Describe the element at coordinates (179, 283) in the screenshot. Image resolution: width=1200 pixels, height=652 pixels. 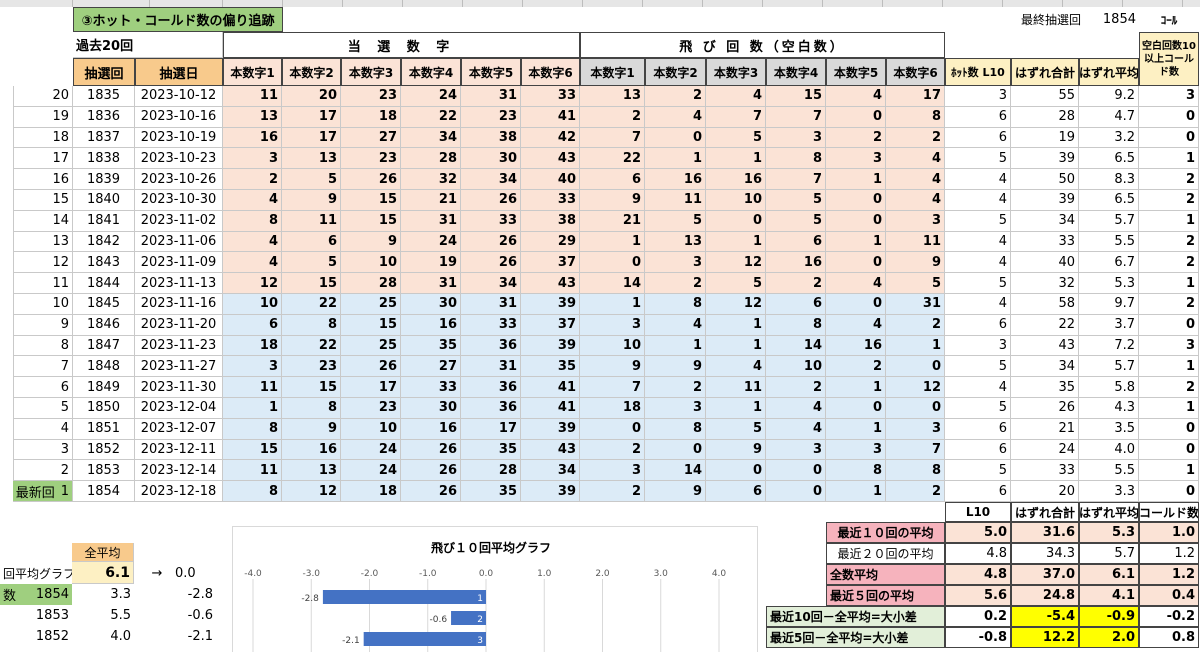
I see `draw-date-cell: 2023-11-13` at that location.